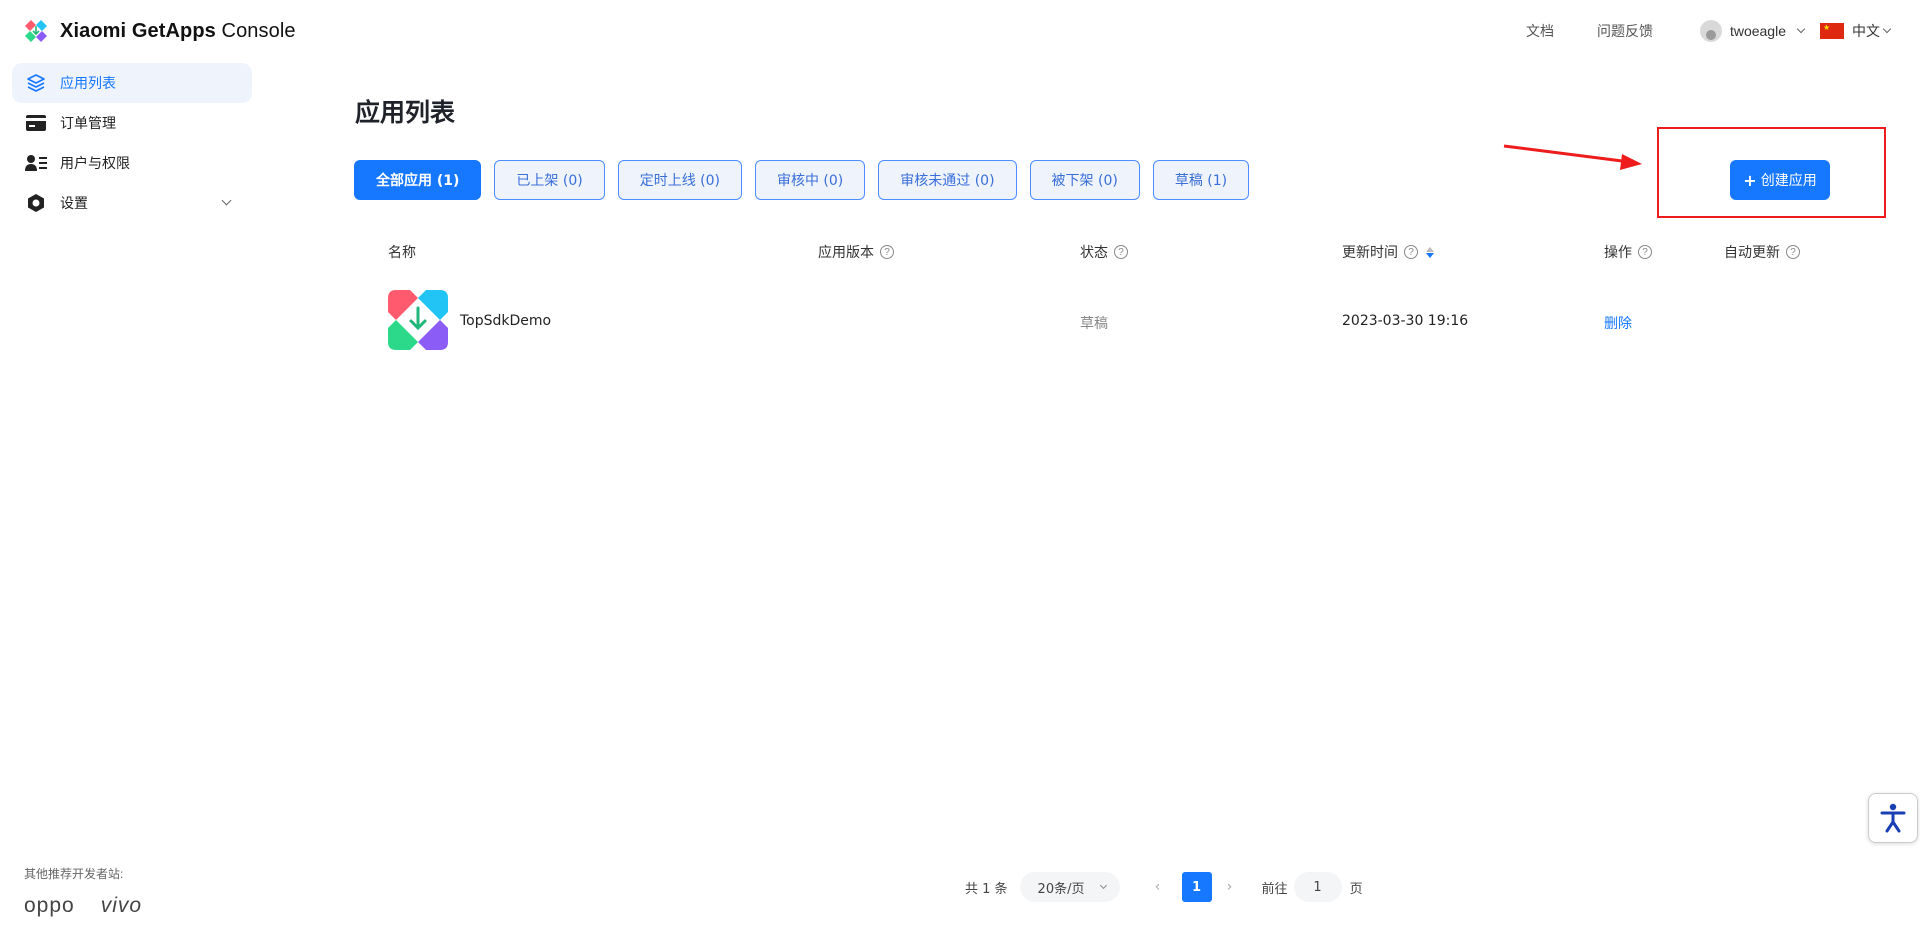 Image resolution: width=1920 pixels, height=937 pixels. What do you see at coordinates (88, 123) in the screenshot?
I see `sidebar-item-label: 订单管理` at bounding box center [88, 123].